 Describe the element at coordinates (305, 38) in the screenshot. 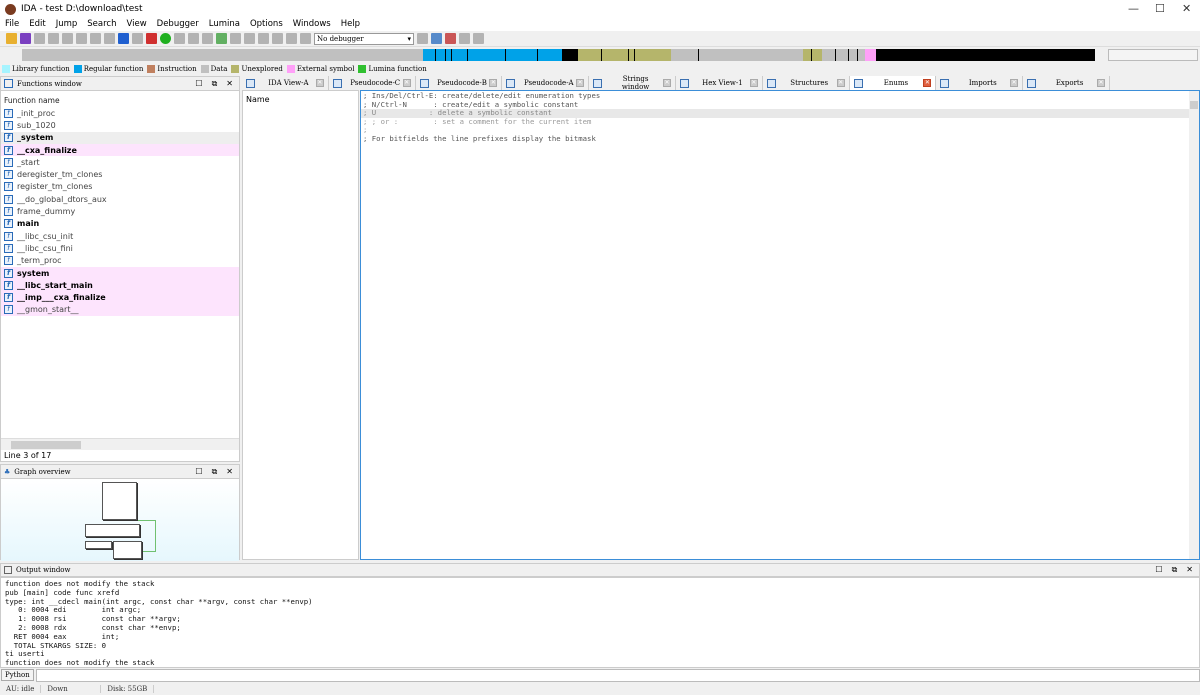

I see `stop-icon` at that location.